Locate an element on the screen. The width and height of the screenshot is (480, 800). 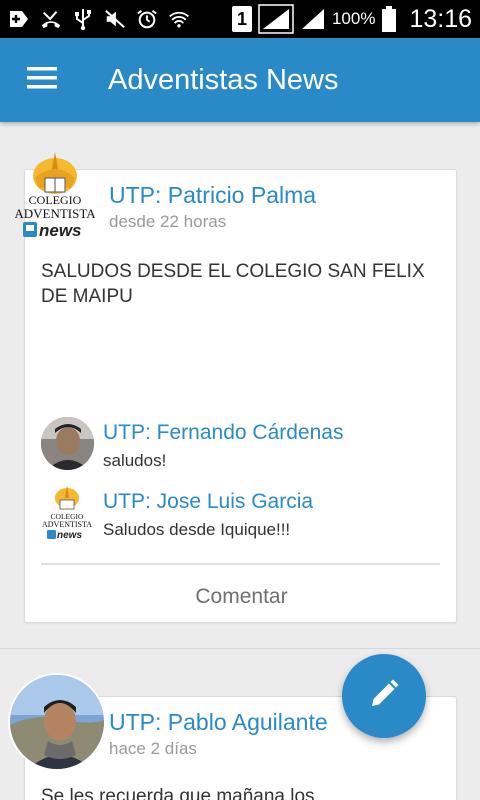
colegio-adventista-logo: COLEGIO ADVENTISTA news is located at coordinates (55, 195).